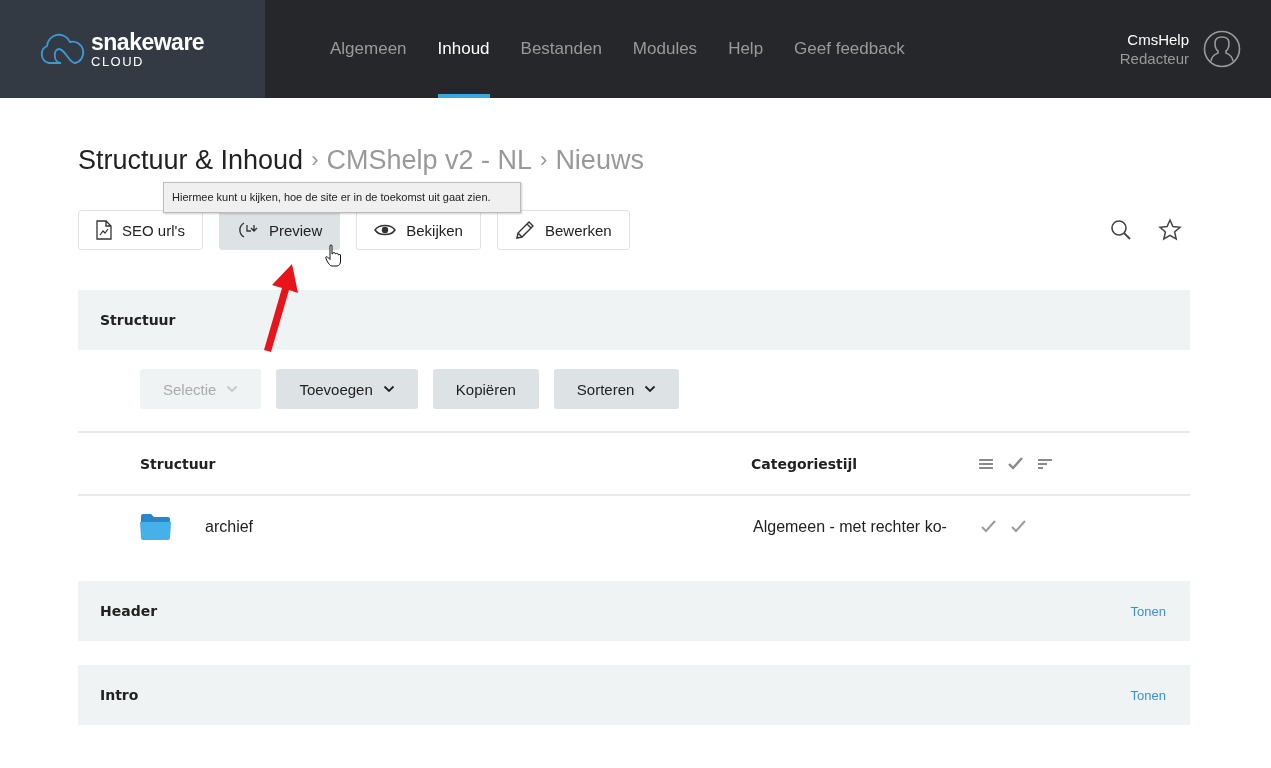  I want to click on document-chart-icon, so click(104, 230).